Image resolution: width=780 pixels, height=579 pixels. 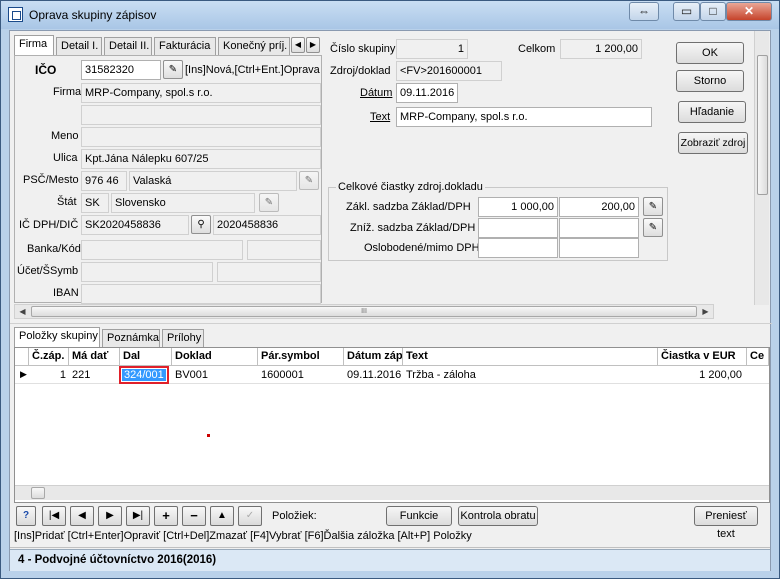 I want to click on col-ciastka: Čiastka v EUR, so click(x=702, y=356).